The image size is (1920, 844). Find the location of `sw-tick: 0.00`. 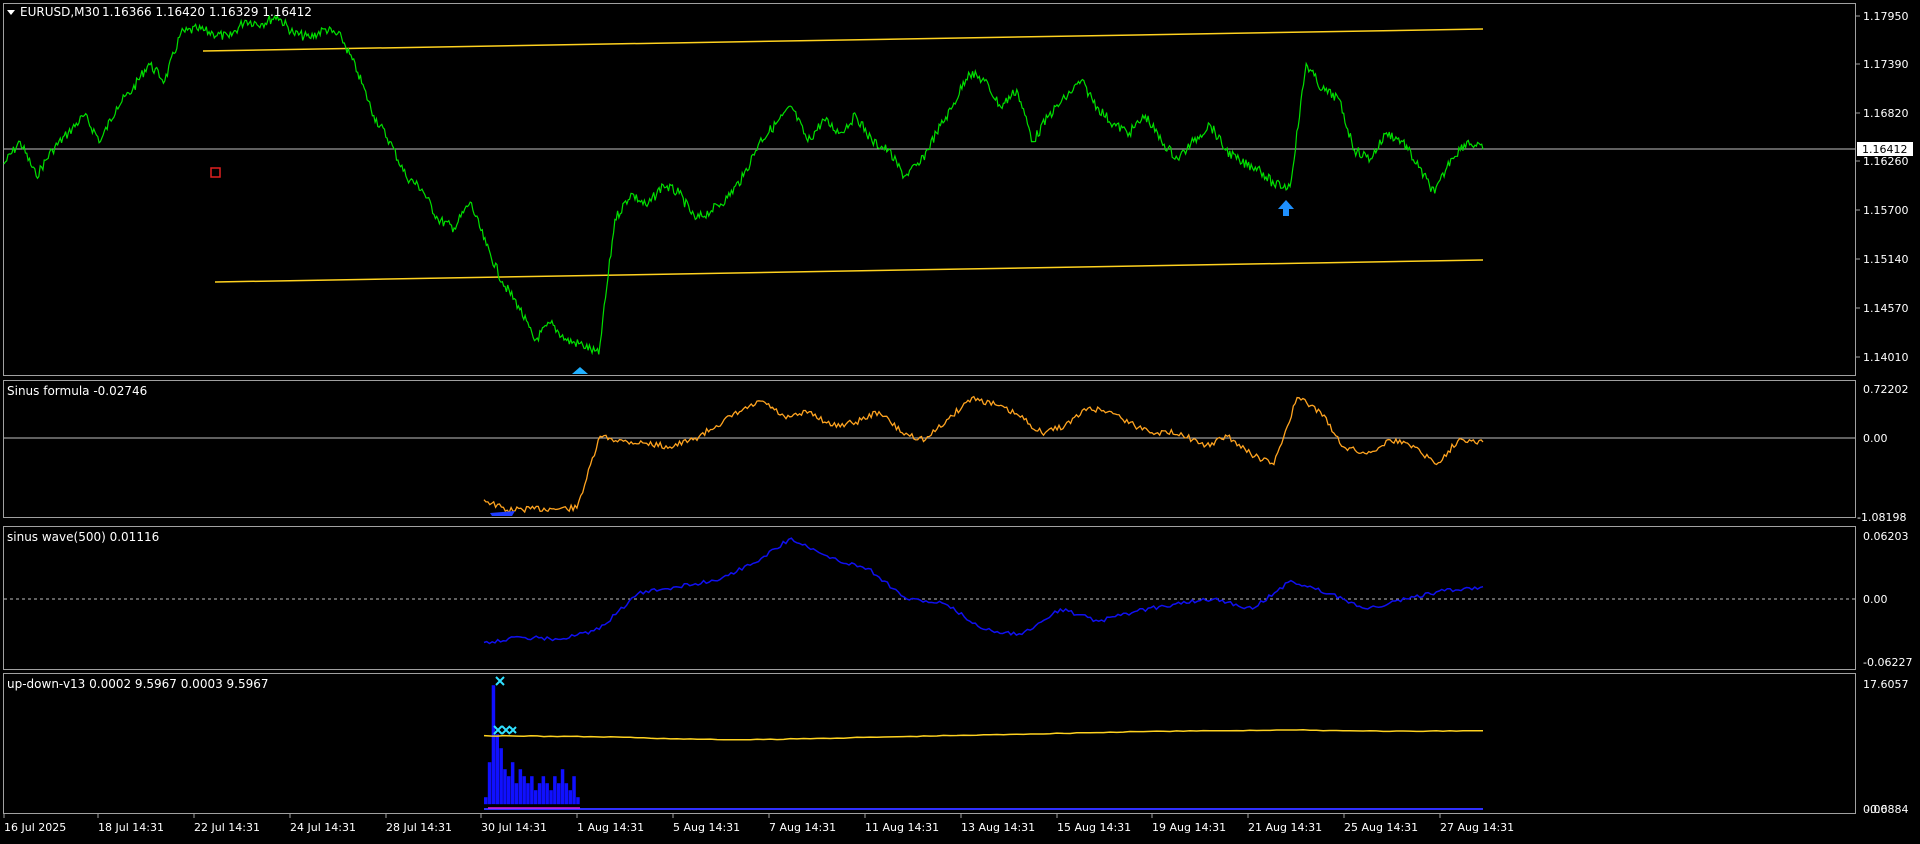

sw-tick: 0.00 is located at coordinates (1875, 599).